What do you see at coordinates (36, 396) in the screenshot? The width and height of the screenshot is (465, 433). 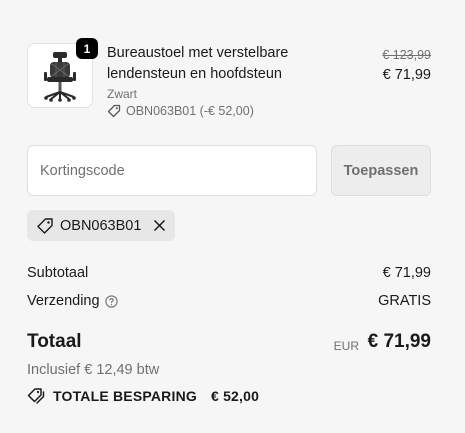 I see `tags-icon` at bounding box center [36, 396].